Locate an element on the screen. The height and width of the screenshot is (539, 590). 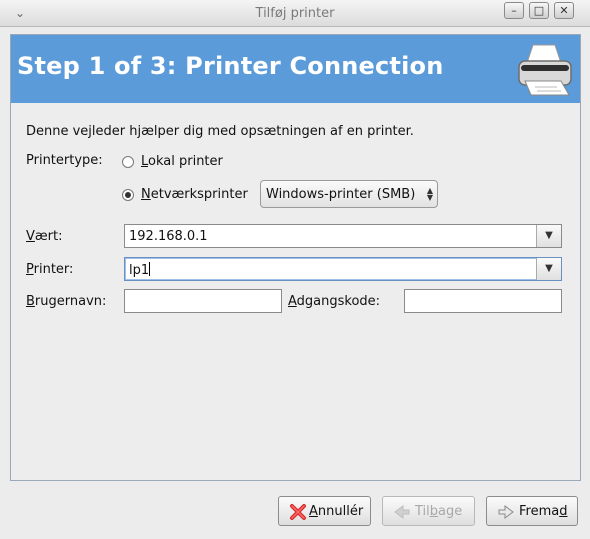
password-input is located at coordinates (483, 301).